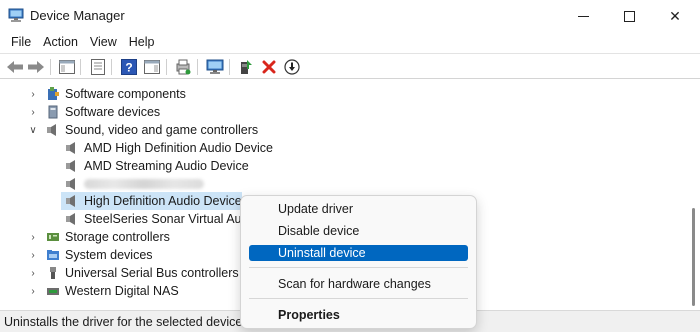  I want to click on menu-action: Action, so click(60, 42).